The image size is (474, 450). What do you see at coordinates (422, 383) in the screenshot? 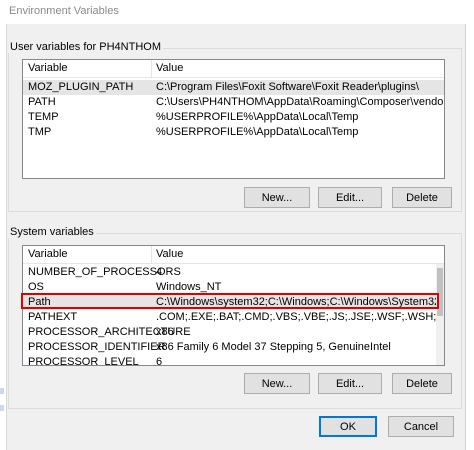
I see `system-delete-button: Delete` at bounding box center [422, 383].